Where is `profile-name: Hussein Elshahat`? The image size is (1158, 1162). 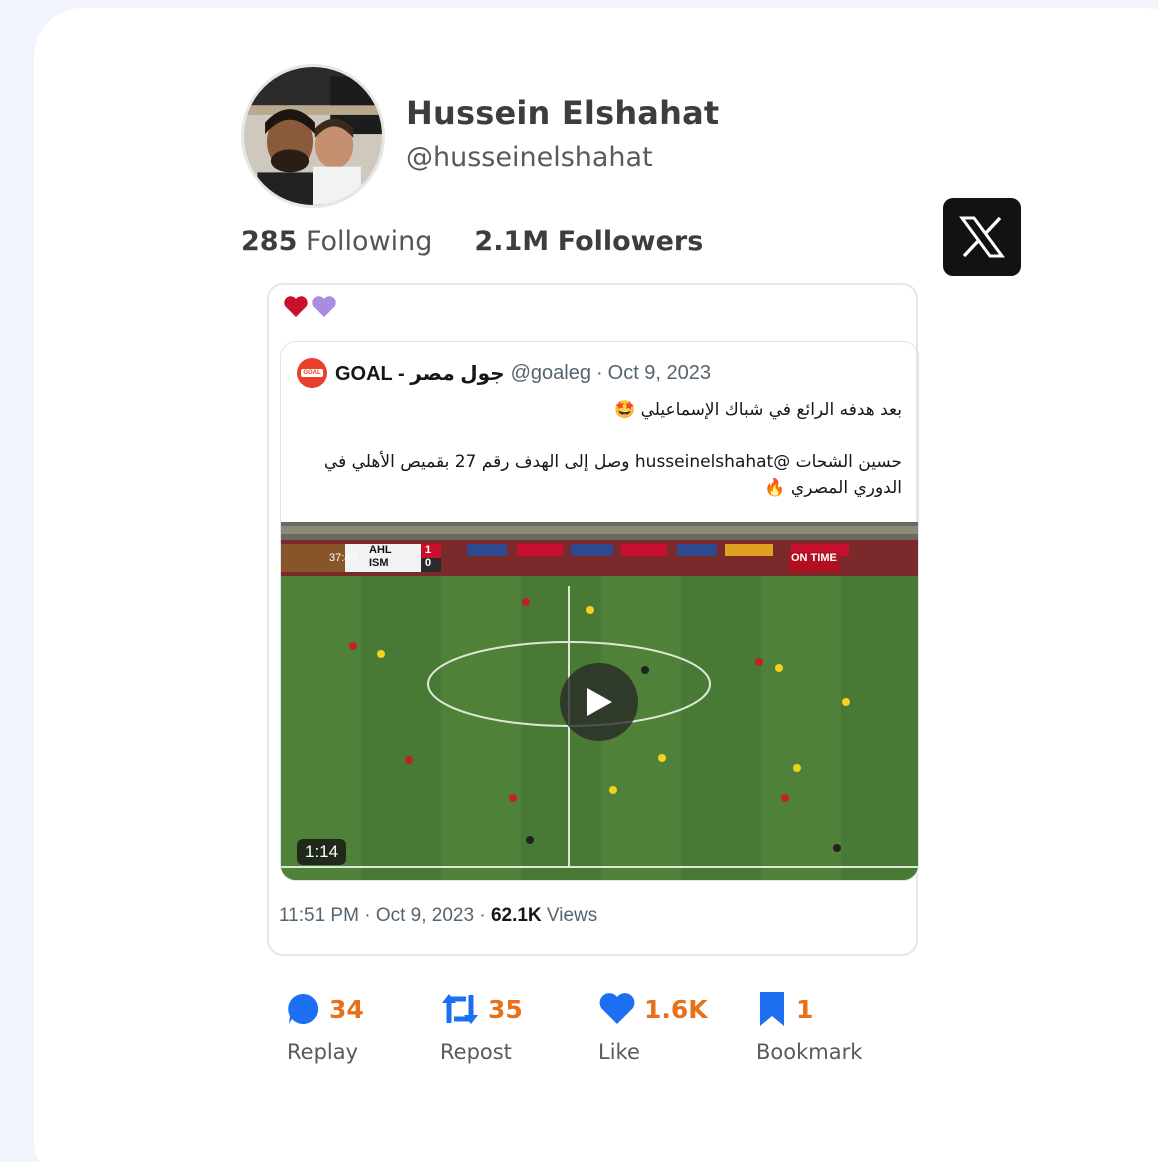
profile-name: Hussein Elshahat is located at coordinates (563, 113).